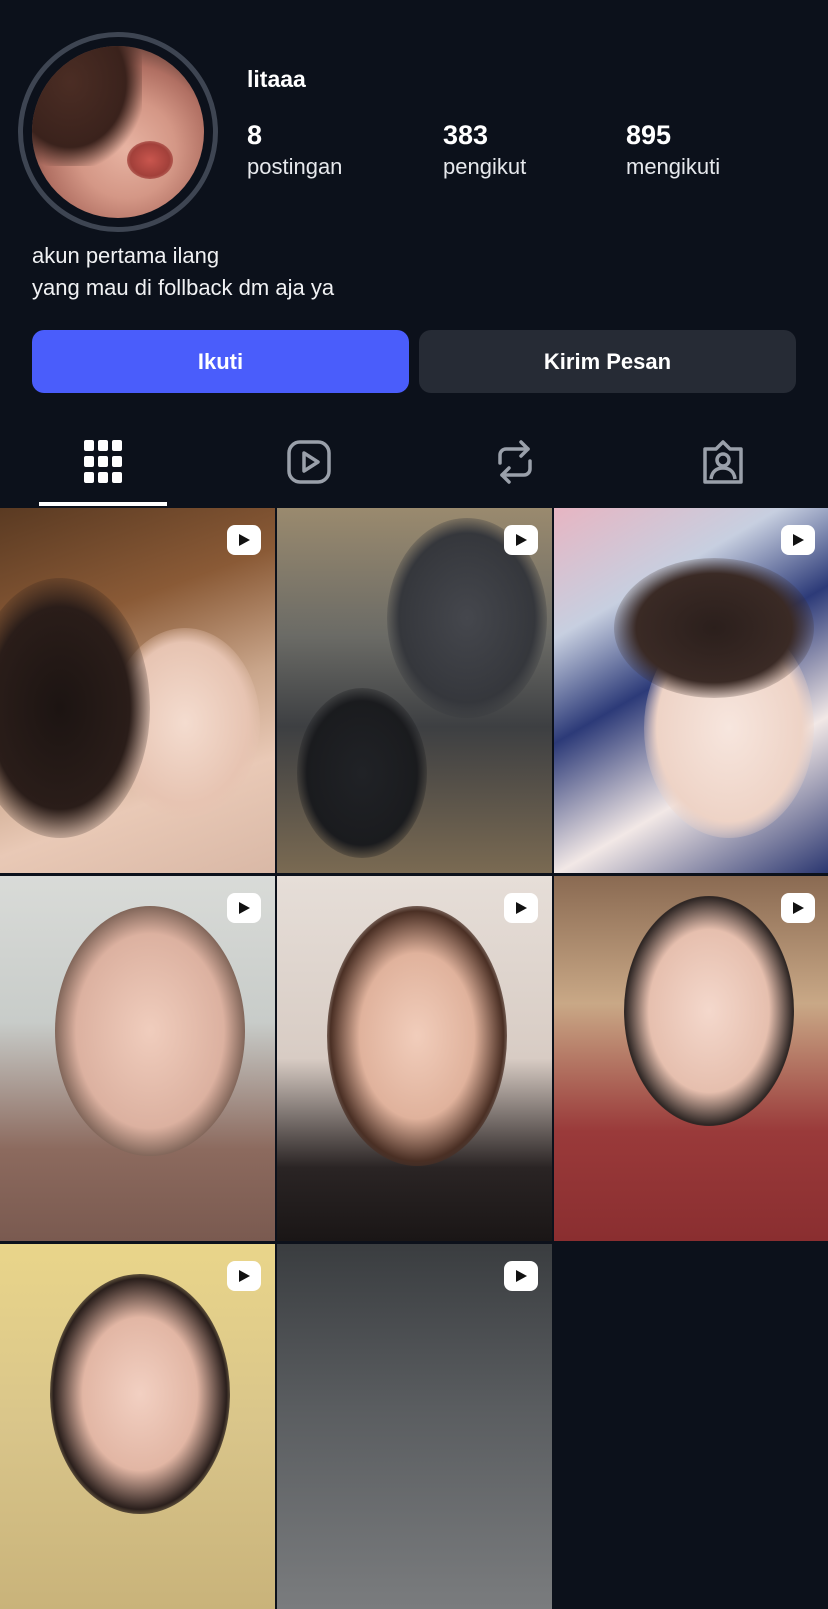 This screenshot has width=828, height=1609. What do you see at coordinates (255, 135) in the screenshot?
I see `stat-posts-count: 8` at bounding box center [255, 135].